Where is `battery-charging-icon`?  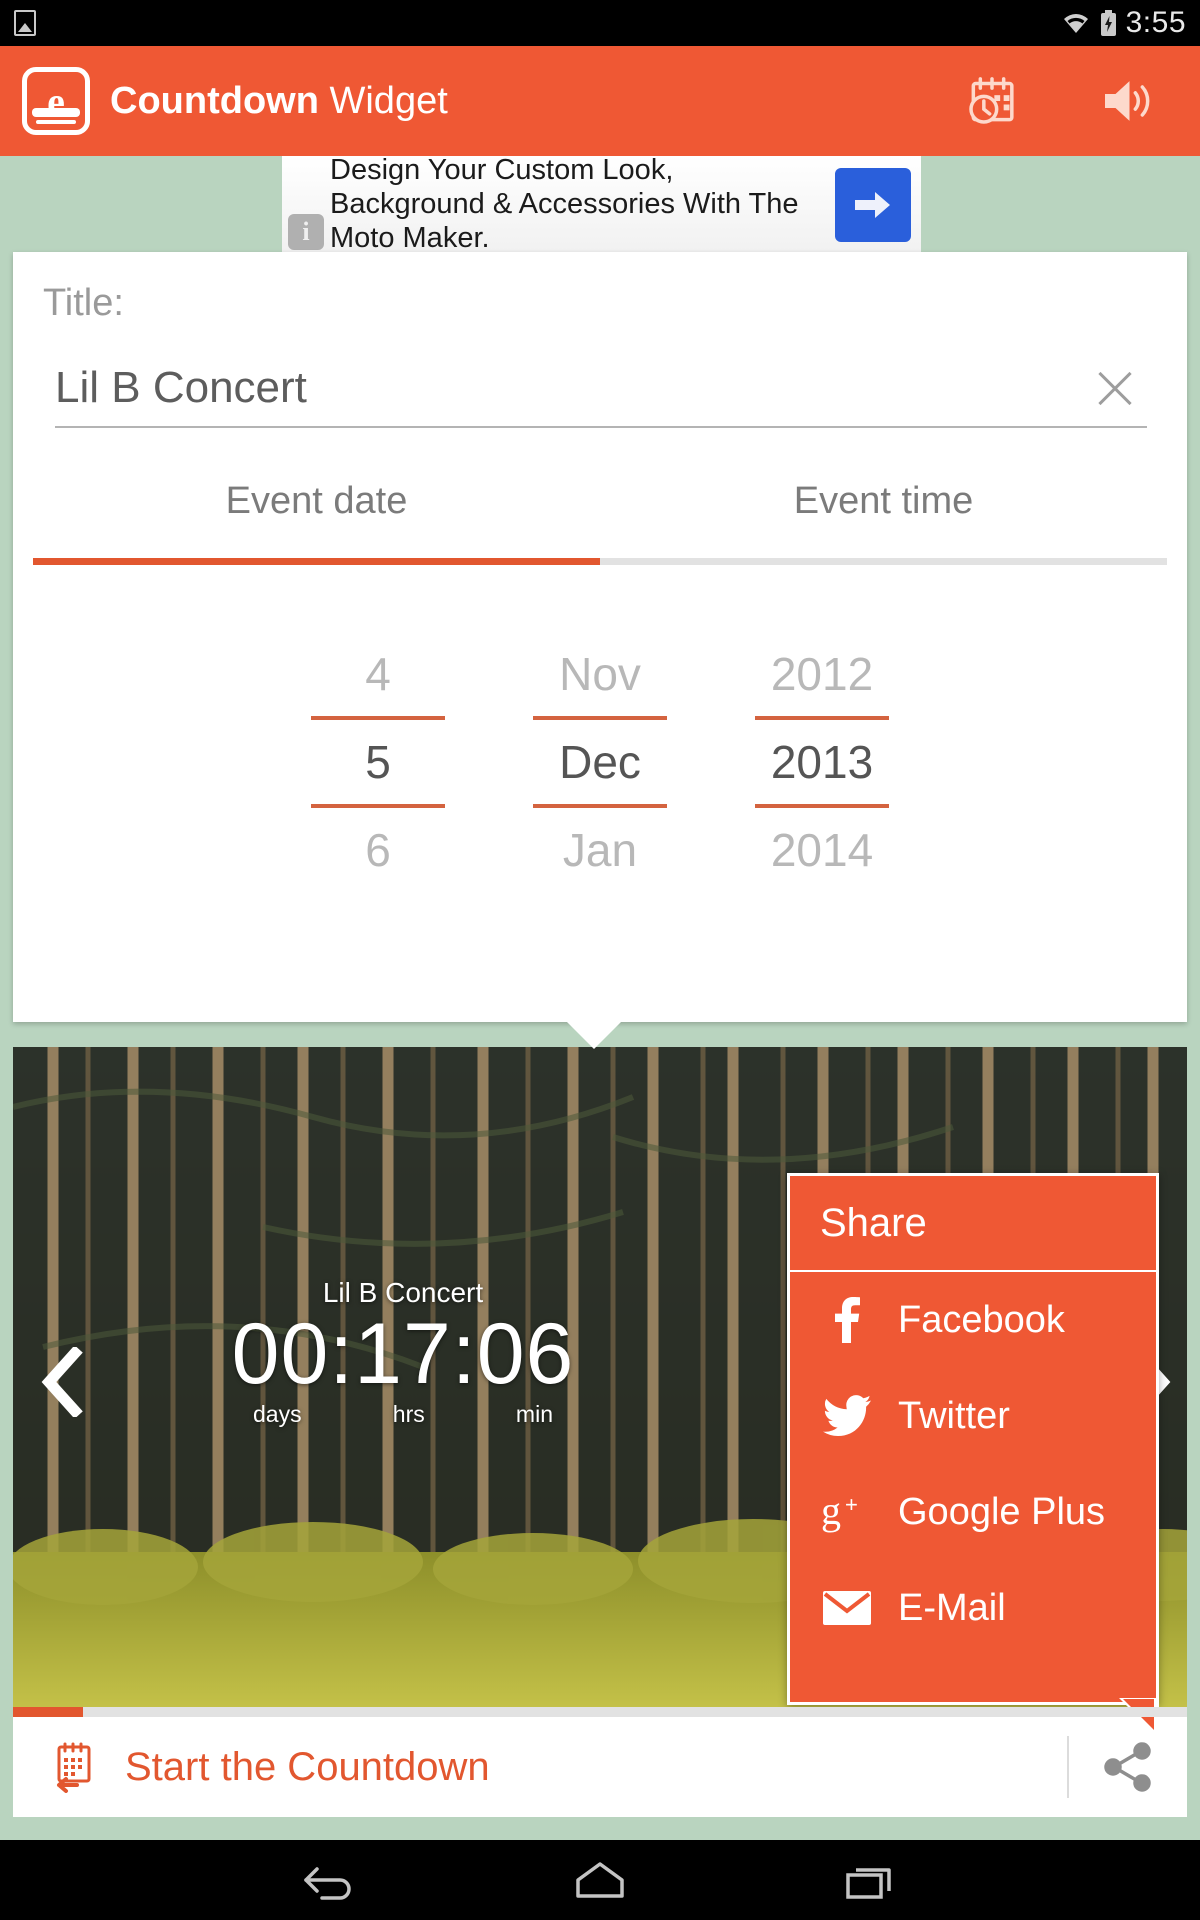
battery-charging-icon is located at coordinates (1108, 23).